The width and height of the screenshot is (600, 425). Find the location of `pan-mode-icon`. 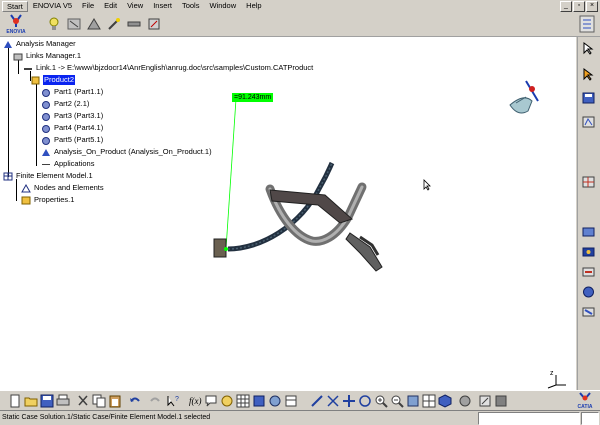

pan-mode-icon is located at coordinates (317, 401).